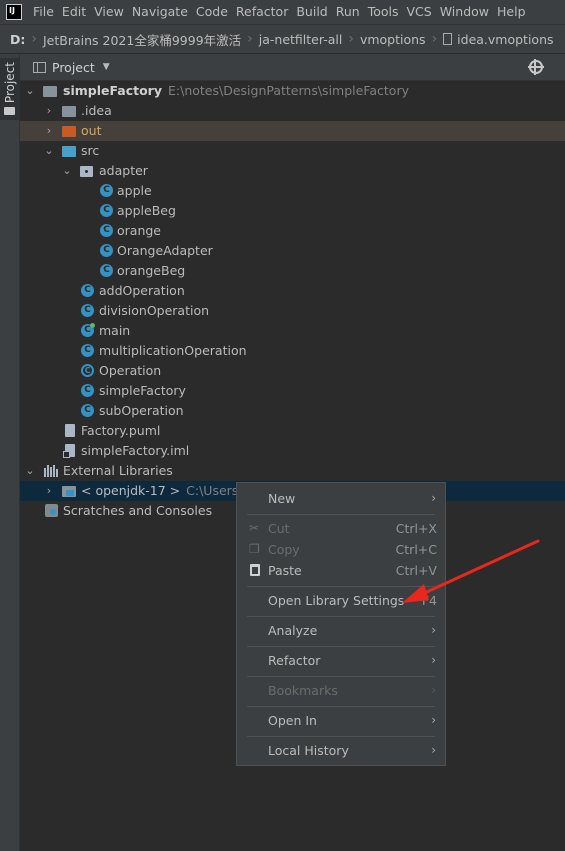 The height and width of the screenshot is (851, 565). Describe the element at coordinates (86, 171) in the screenshot. I see `package-icon` at that location.